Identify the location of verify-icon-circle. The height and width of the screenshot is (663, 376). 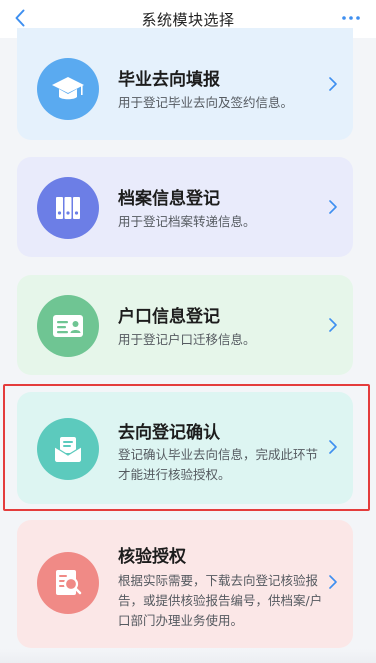
(68, 583).